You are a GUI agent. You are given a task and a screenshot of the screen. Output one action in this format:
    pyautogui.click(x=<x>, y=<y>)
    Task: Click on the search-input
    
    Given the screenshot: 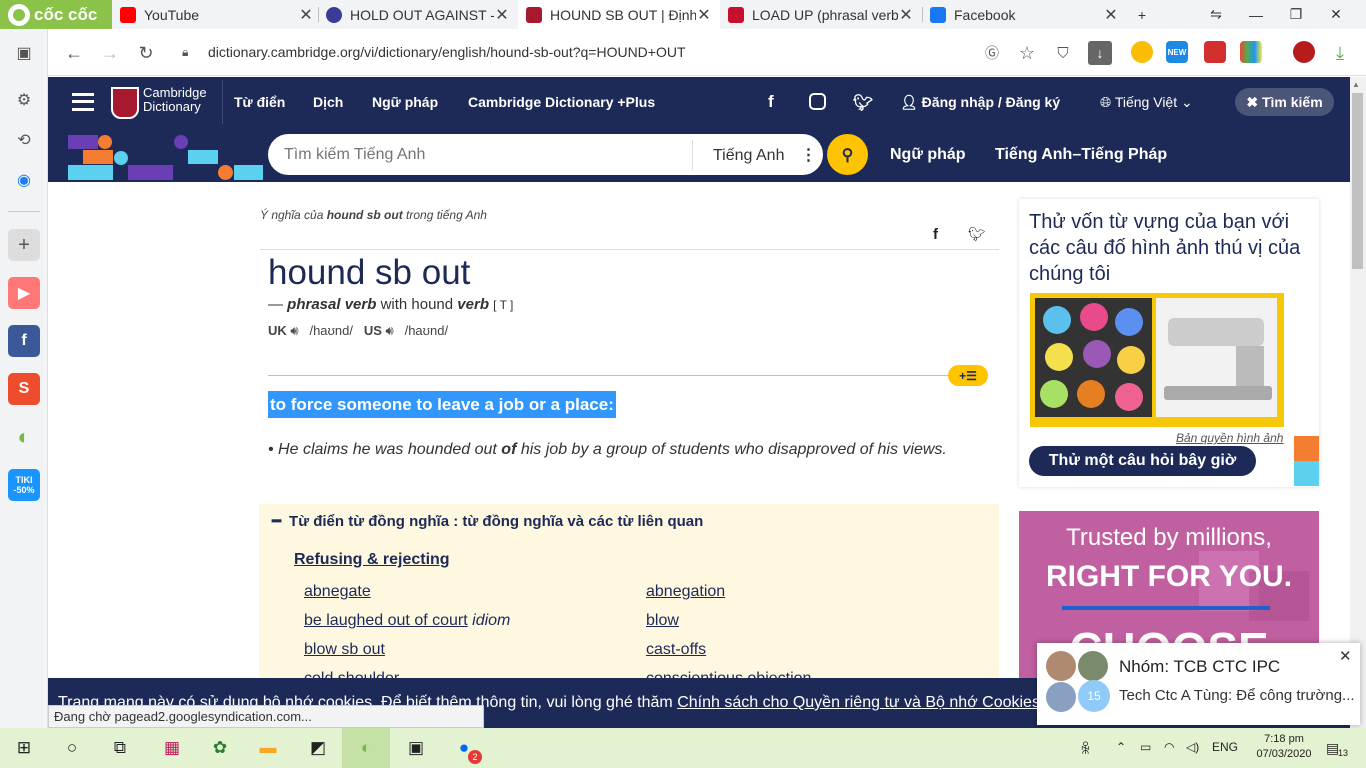 What is the action you would take?
    pyautogui.click(x=484, y=154)
    